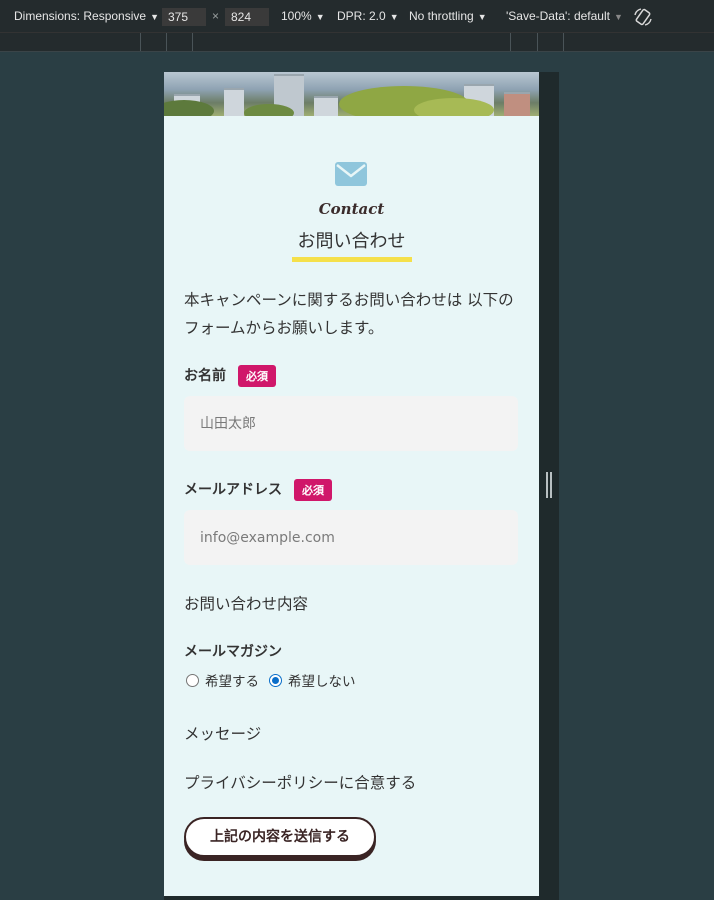 The width and height of the screenshot is (714, 900). What do you see at coordinates (351, 174) in the screenshot?
I see `mail-icon` at bounding box center [351, 174].